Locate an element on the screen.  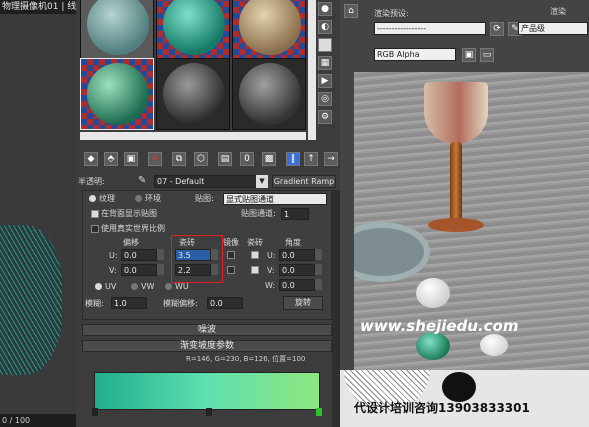
uv-label: UV is located at coordinates (111, 286).